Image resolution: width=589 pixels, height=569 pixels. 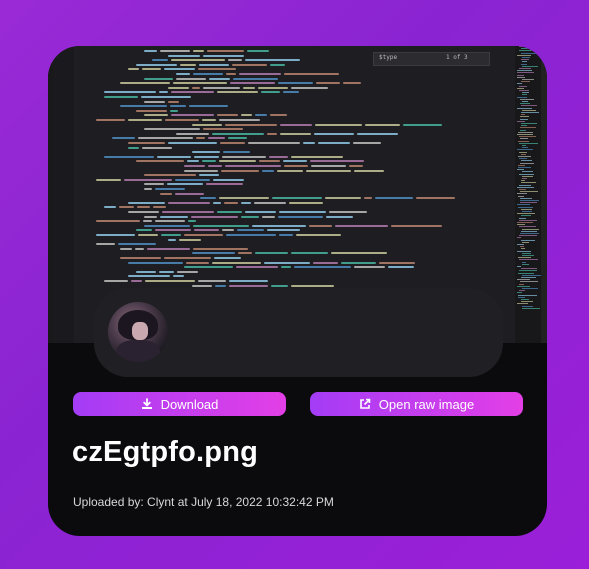 I want to click on download-icon, so click(x=146, y=403).